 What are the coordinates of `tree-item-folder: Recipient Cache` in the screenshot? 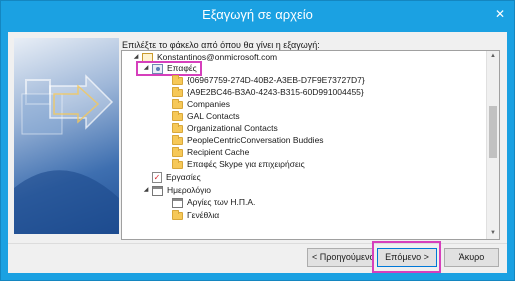 It's located at (211, 152).